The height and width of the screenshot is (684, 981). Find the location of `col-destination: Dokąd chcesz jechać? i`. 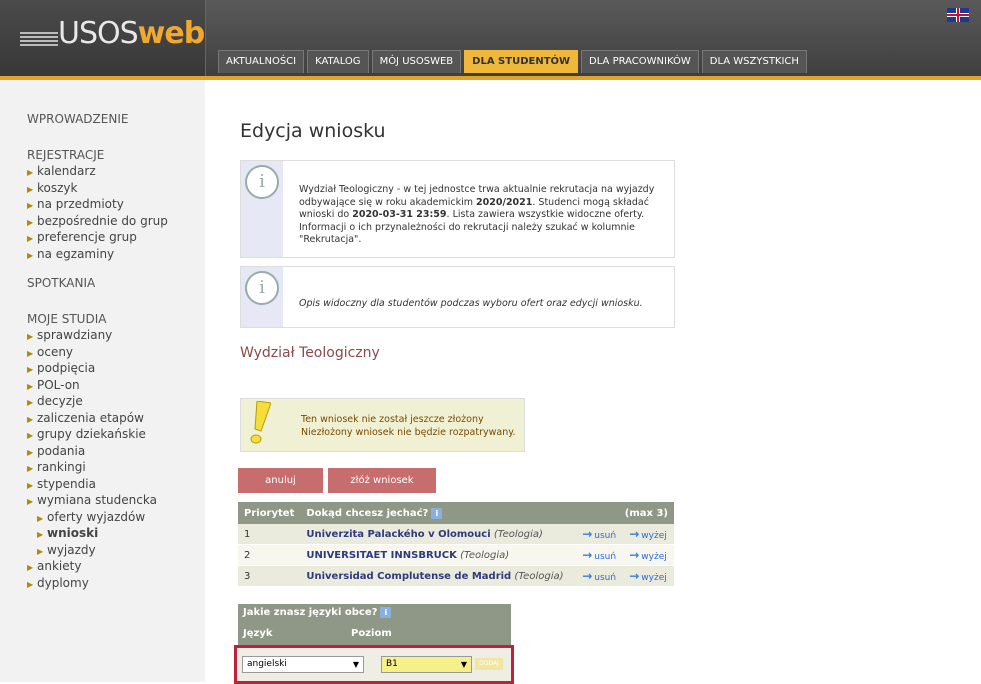

col-destination: Dokąd chcesz jechać? i is located at coordinates (438, 513).